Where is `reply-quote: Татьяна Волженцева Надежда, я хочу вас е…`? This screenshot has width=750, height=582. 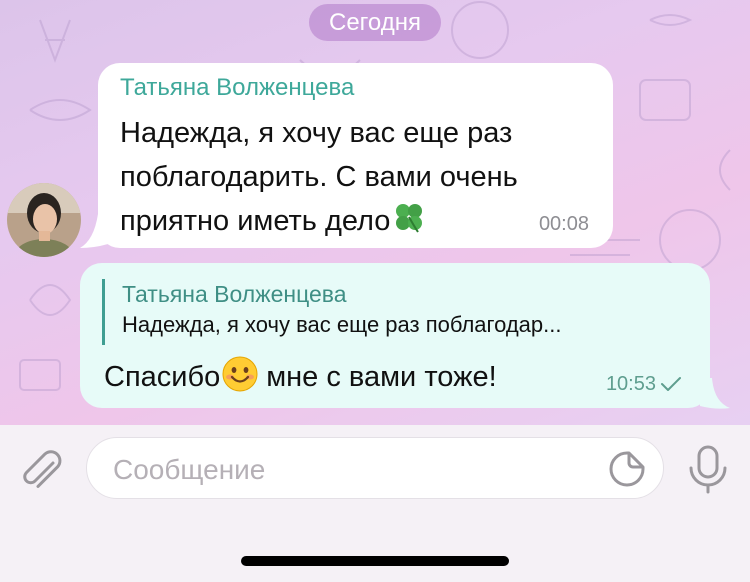 reply-quote: Татьяна Волженцева Надежда, я хочу вас е… is located at coordinates (331, 312).